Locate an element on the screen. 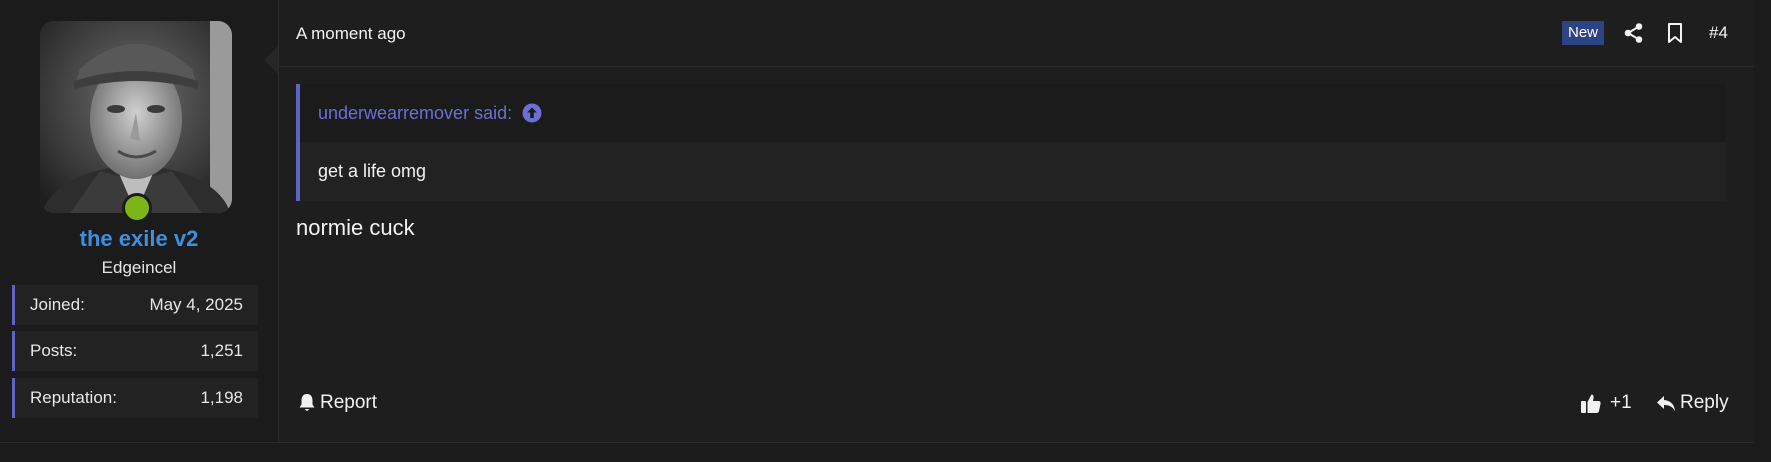  quote-author: underwearremover said: is located at coordinates (415, 113).